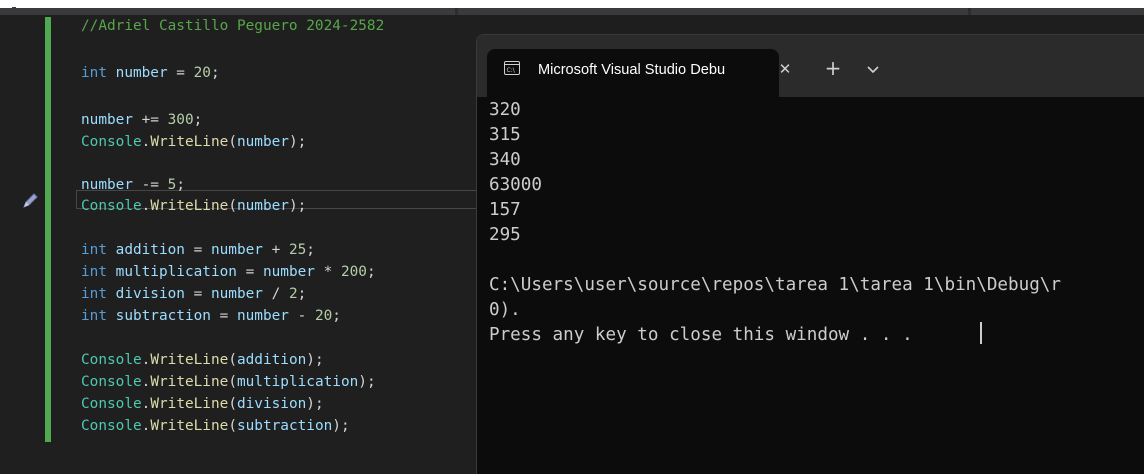 This screenshot has width=1144, height=474. Describe the element at coordinates (271, 404) in the screenshot. I see `code-token: division` at that location.